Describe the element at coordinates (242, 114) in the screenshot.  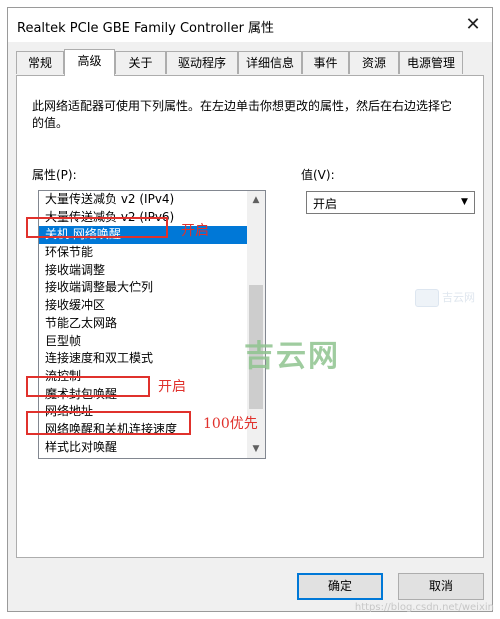
I see `panel-description: 此网络适配器可使用下列属性。在左边单击你想更改的属性，然后在右边选择它的值。` at that location.